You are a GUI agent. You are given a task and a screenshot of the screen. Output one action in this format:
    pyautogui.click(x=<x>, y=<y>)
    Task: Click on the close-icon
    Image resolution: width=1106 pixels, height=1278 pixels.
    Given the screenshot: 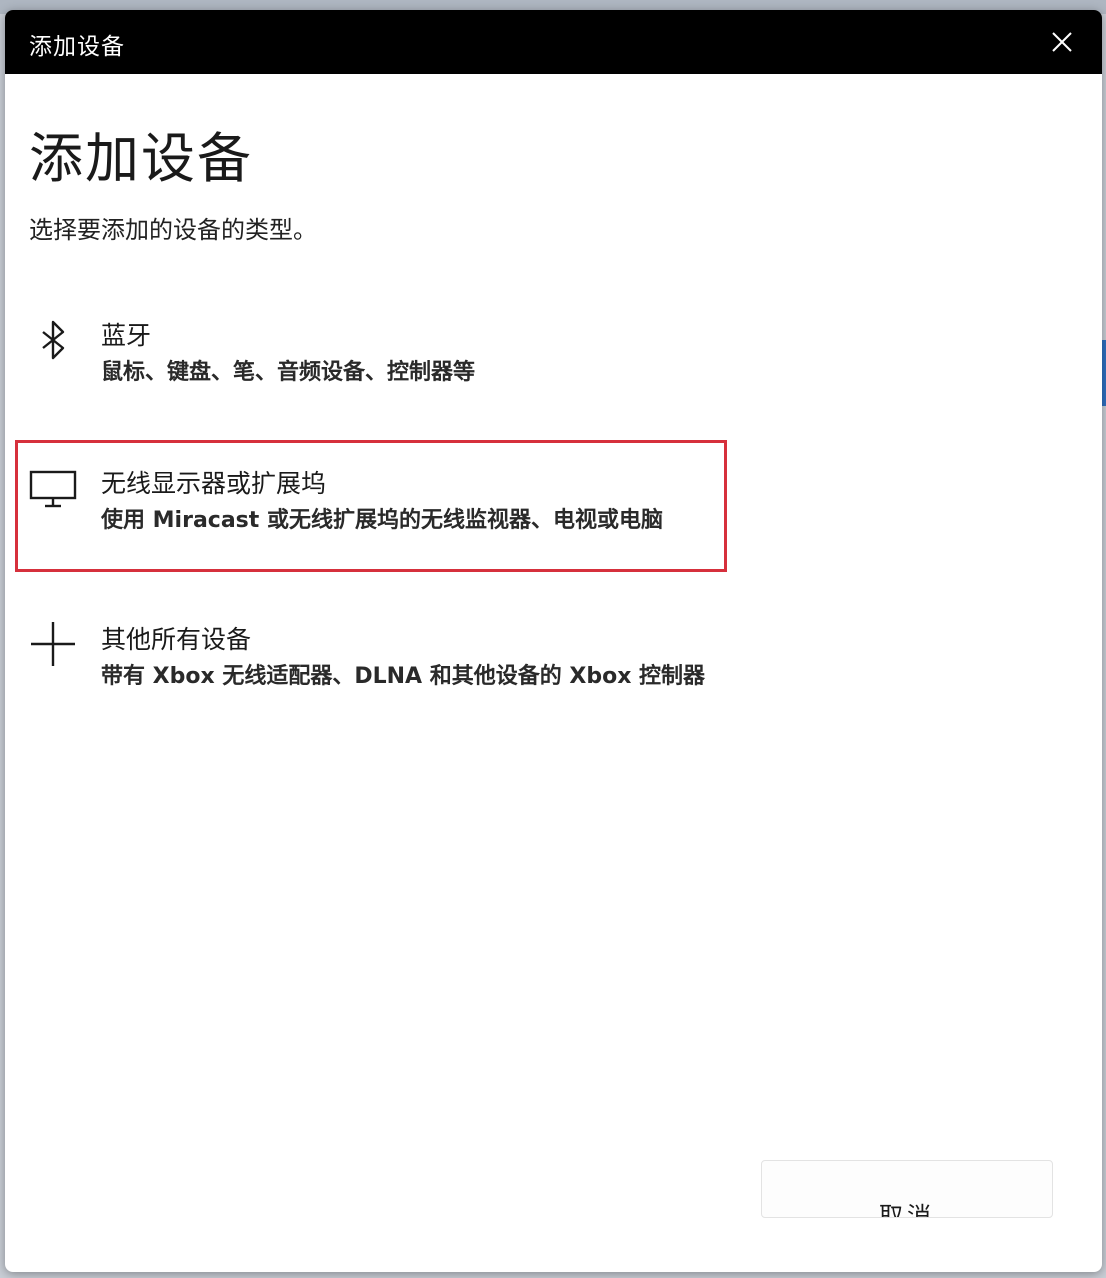 What is the action you would take?
    pyautogui.click(x=1062, y=42)
    